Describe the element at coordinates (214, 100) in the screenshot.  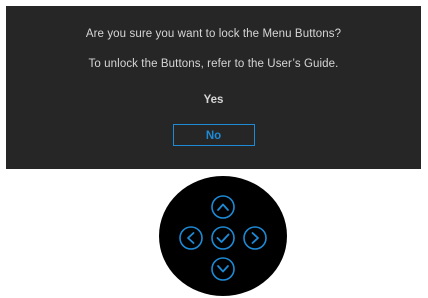
I see `yes-option: Yes` at that location.